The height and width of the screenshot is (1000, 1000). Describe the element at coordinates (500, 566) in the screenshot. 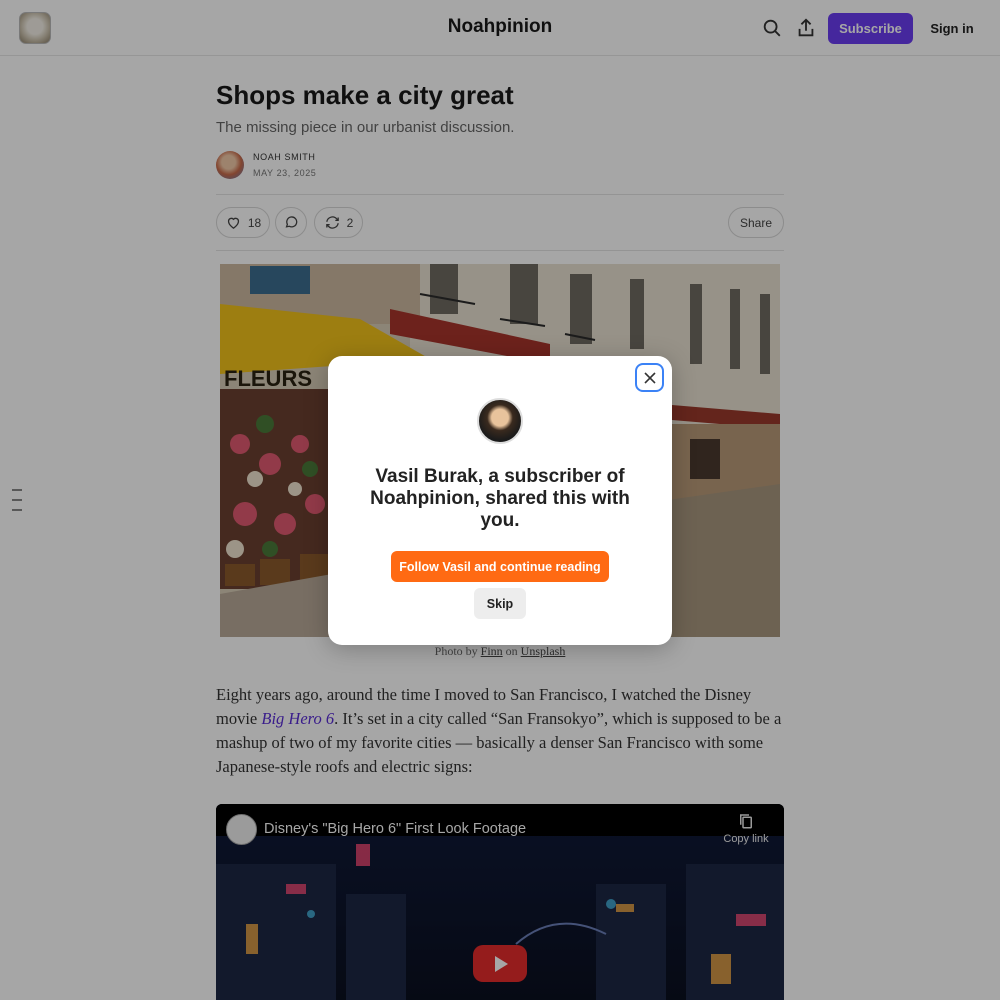

I see `follow-and-continue-button: Follow Vasil and continue reading` at that location.